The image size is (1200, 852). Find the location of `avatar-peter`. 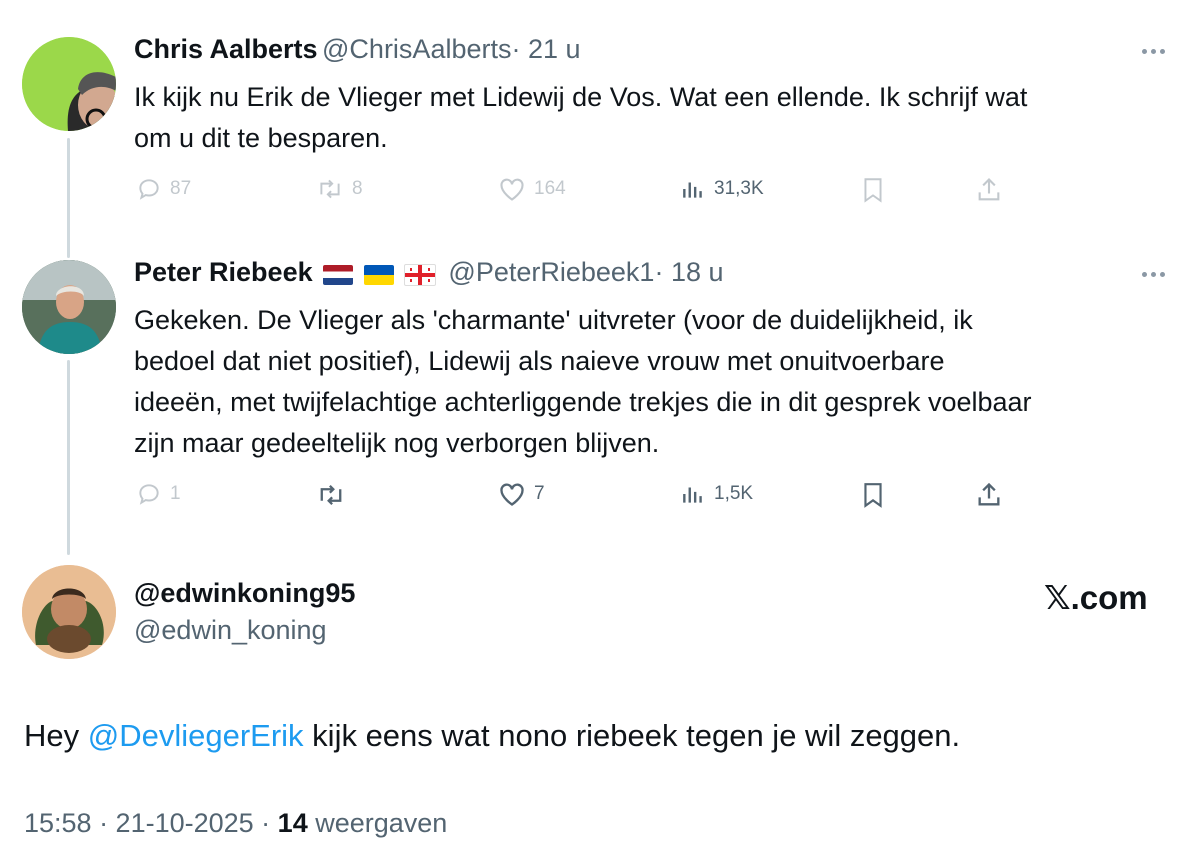

avatar-peter is located at coordinates (69, 307).